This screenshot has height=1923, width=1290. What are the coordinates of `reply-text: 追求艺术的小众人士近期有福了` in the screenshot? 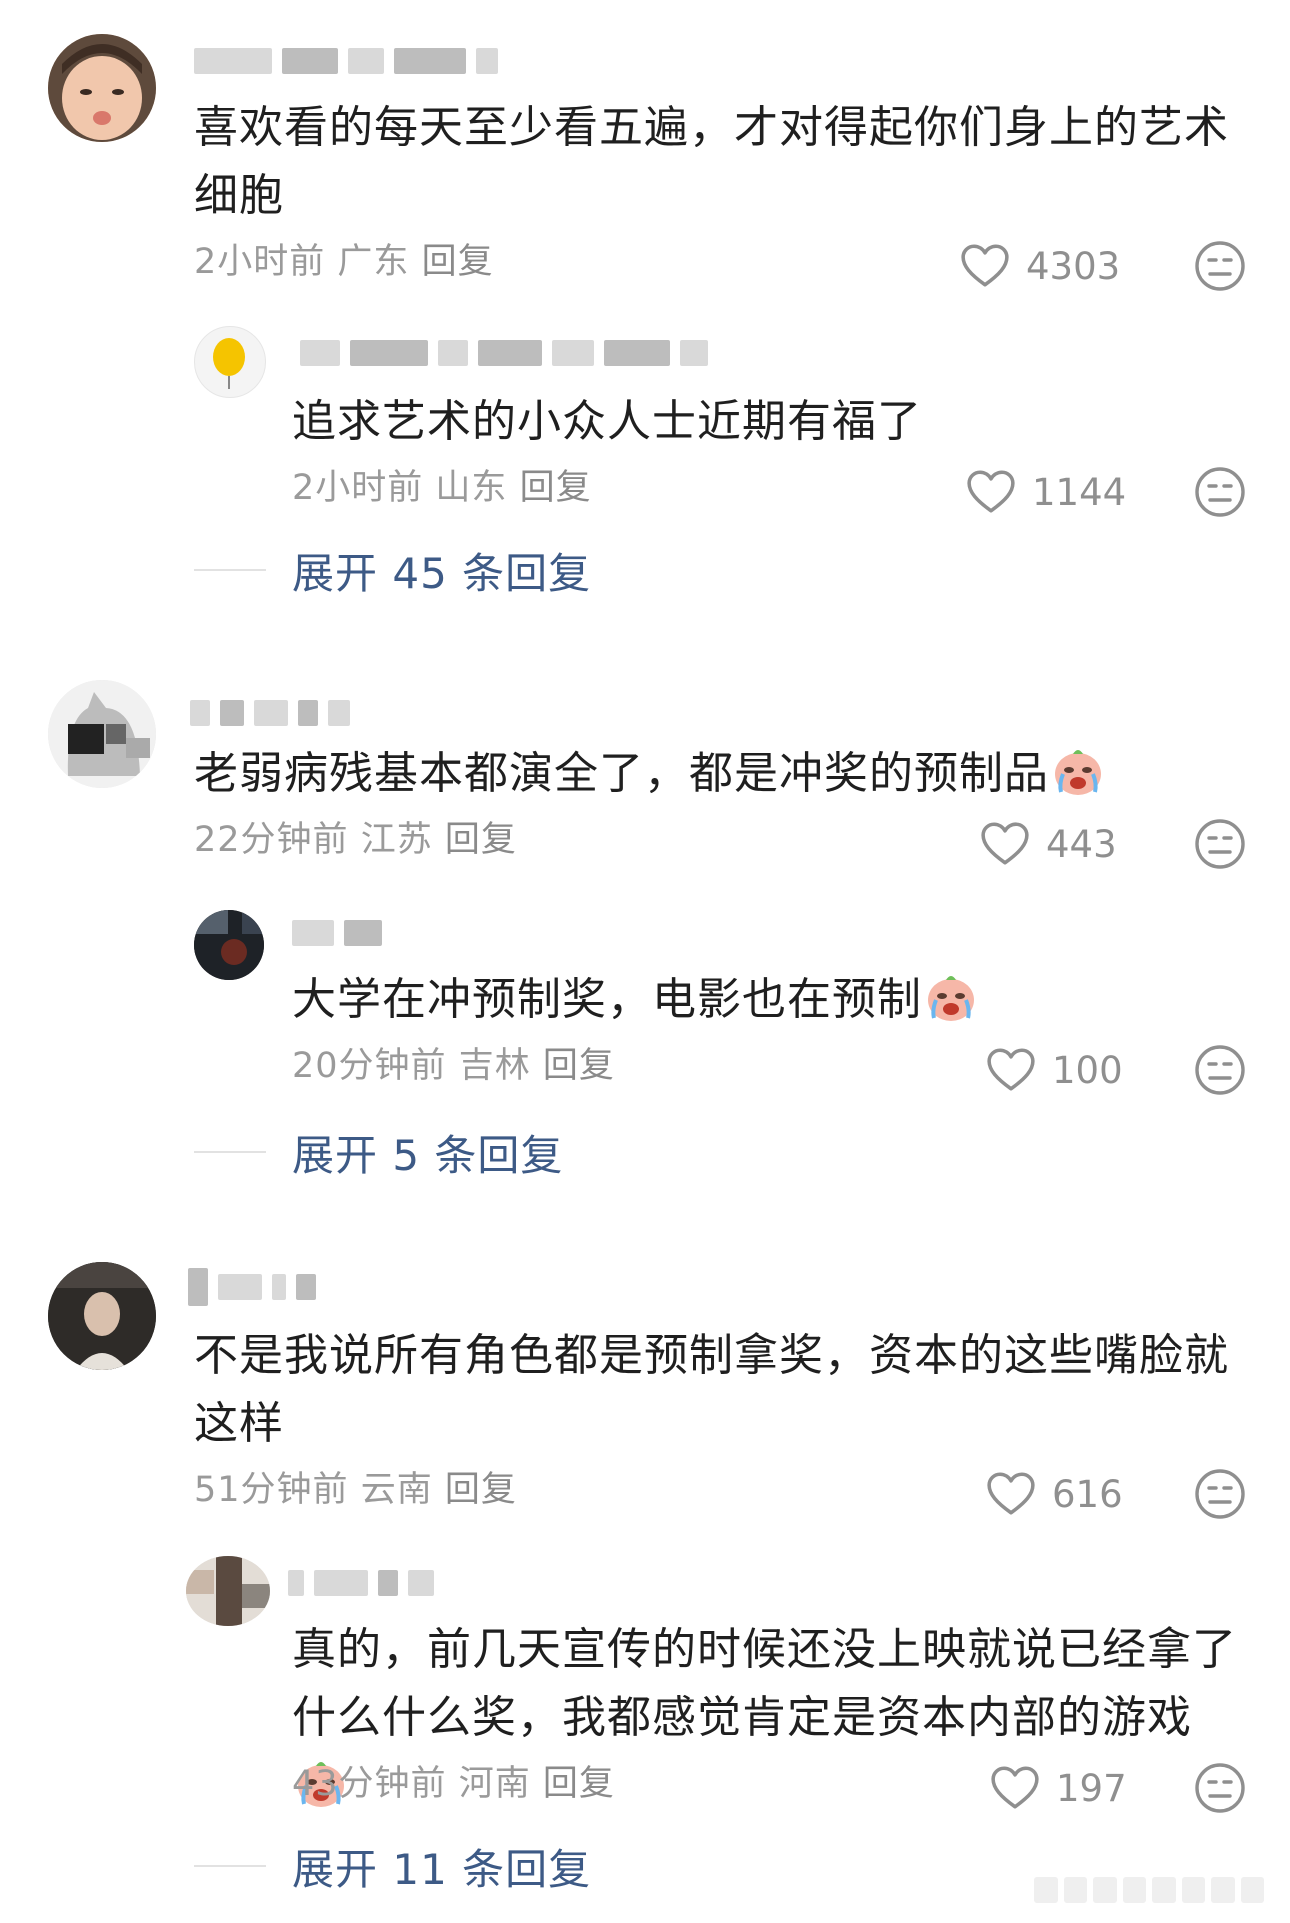 It's located at (607, 421).